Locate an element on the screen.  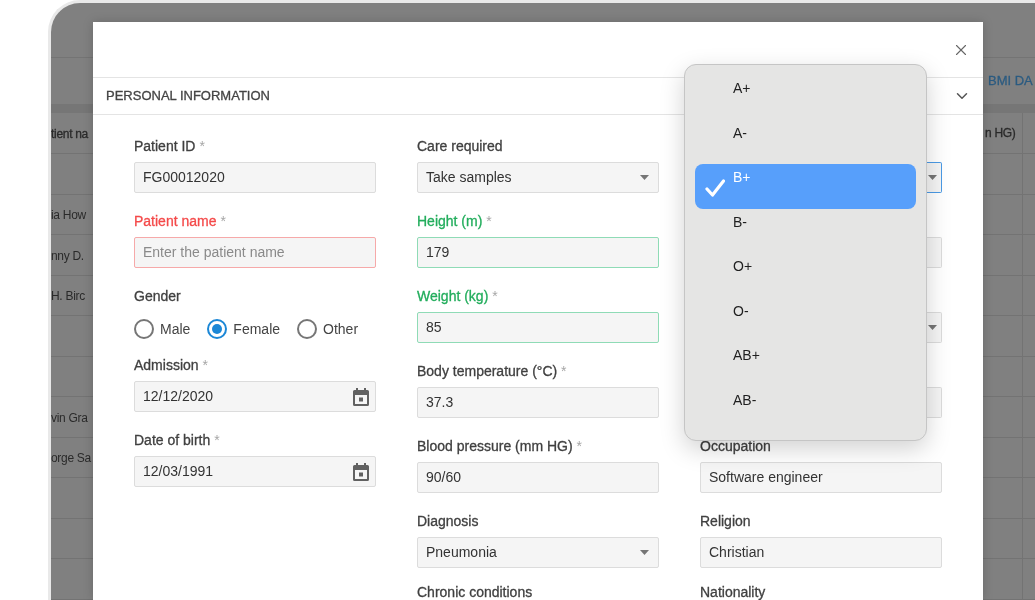
menu-option: A- is located at coordinates (805, 141).